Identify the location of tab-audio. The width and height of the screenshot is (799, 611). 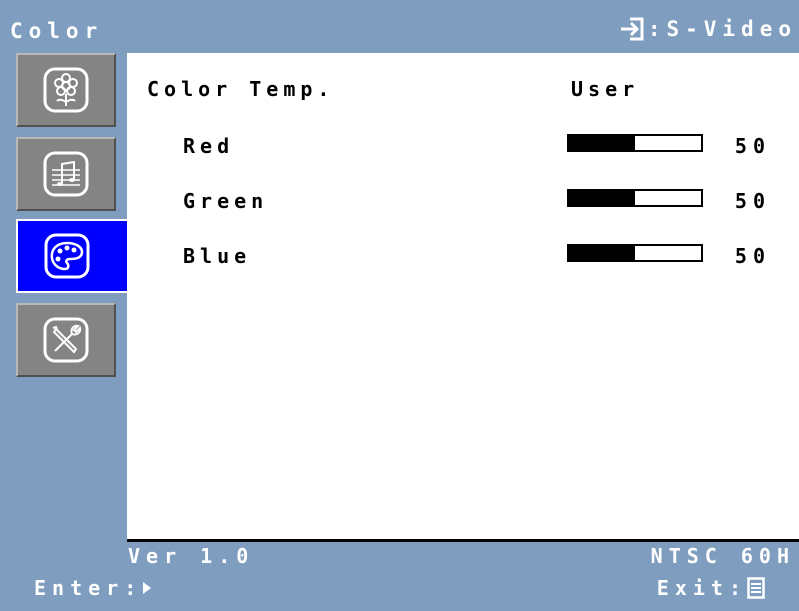
(66, 174).